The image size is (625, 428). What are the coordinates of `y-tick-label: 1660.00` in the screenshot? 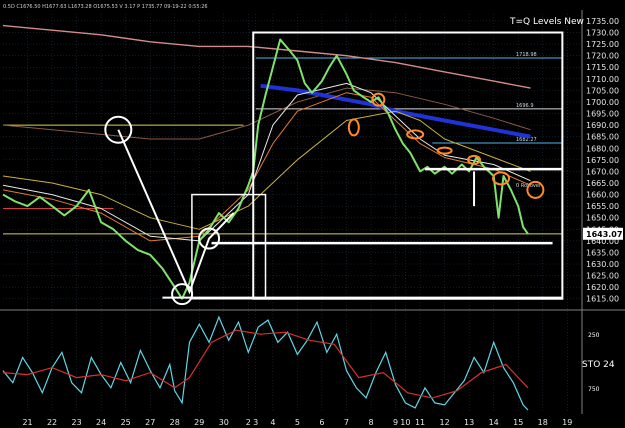 It's located at (602, 195).